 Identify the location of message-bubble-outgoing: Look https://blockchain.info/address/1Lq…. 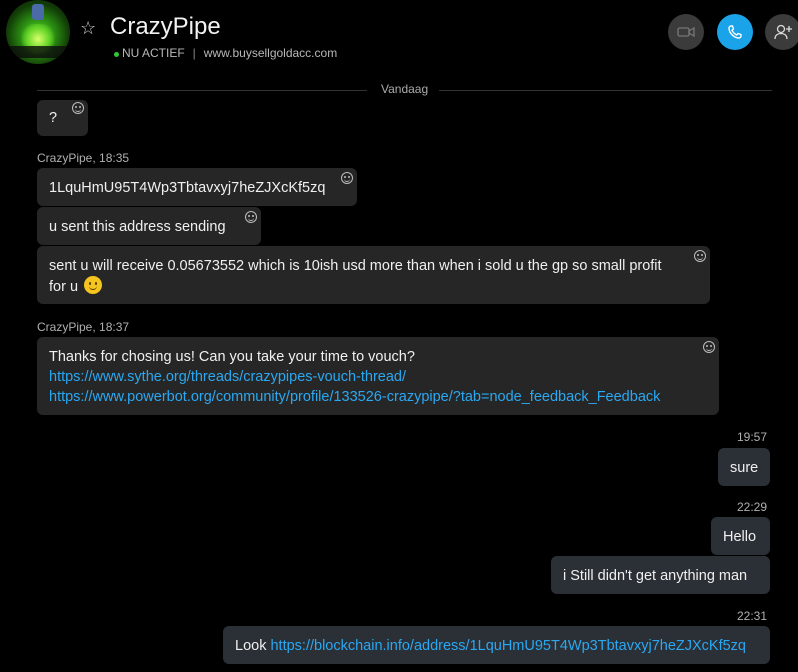
(496, 645).